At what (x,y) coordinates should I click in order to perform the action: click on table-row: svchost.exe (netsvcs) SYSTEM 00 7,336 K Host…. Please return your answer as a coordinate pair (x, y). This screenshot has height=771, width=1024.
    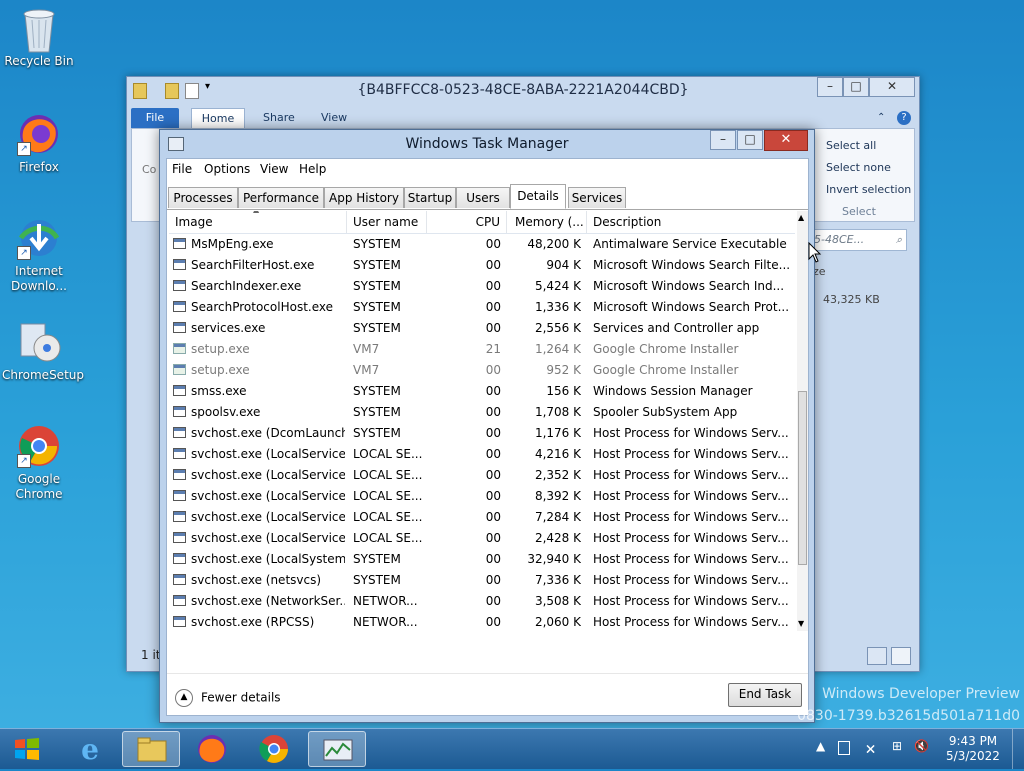
    Looking at the image, I should click on (482, 580).